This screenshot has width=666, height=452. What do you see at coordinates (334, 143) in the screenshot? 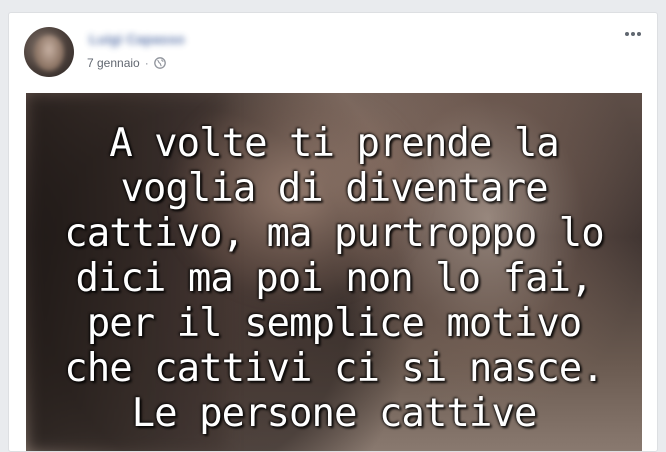
I see `quote-line: A volte ti prende la` at bounding box center [334, 143].